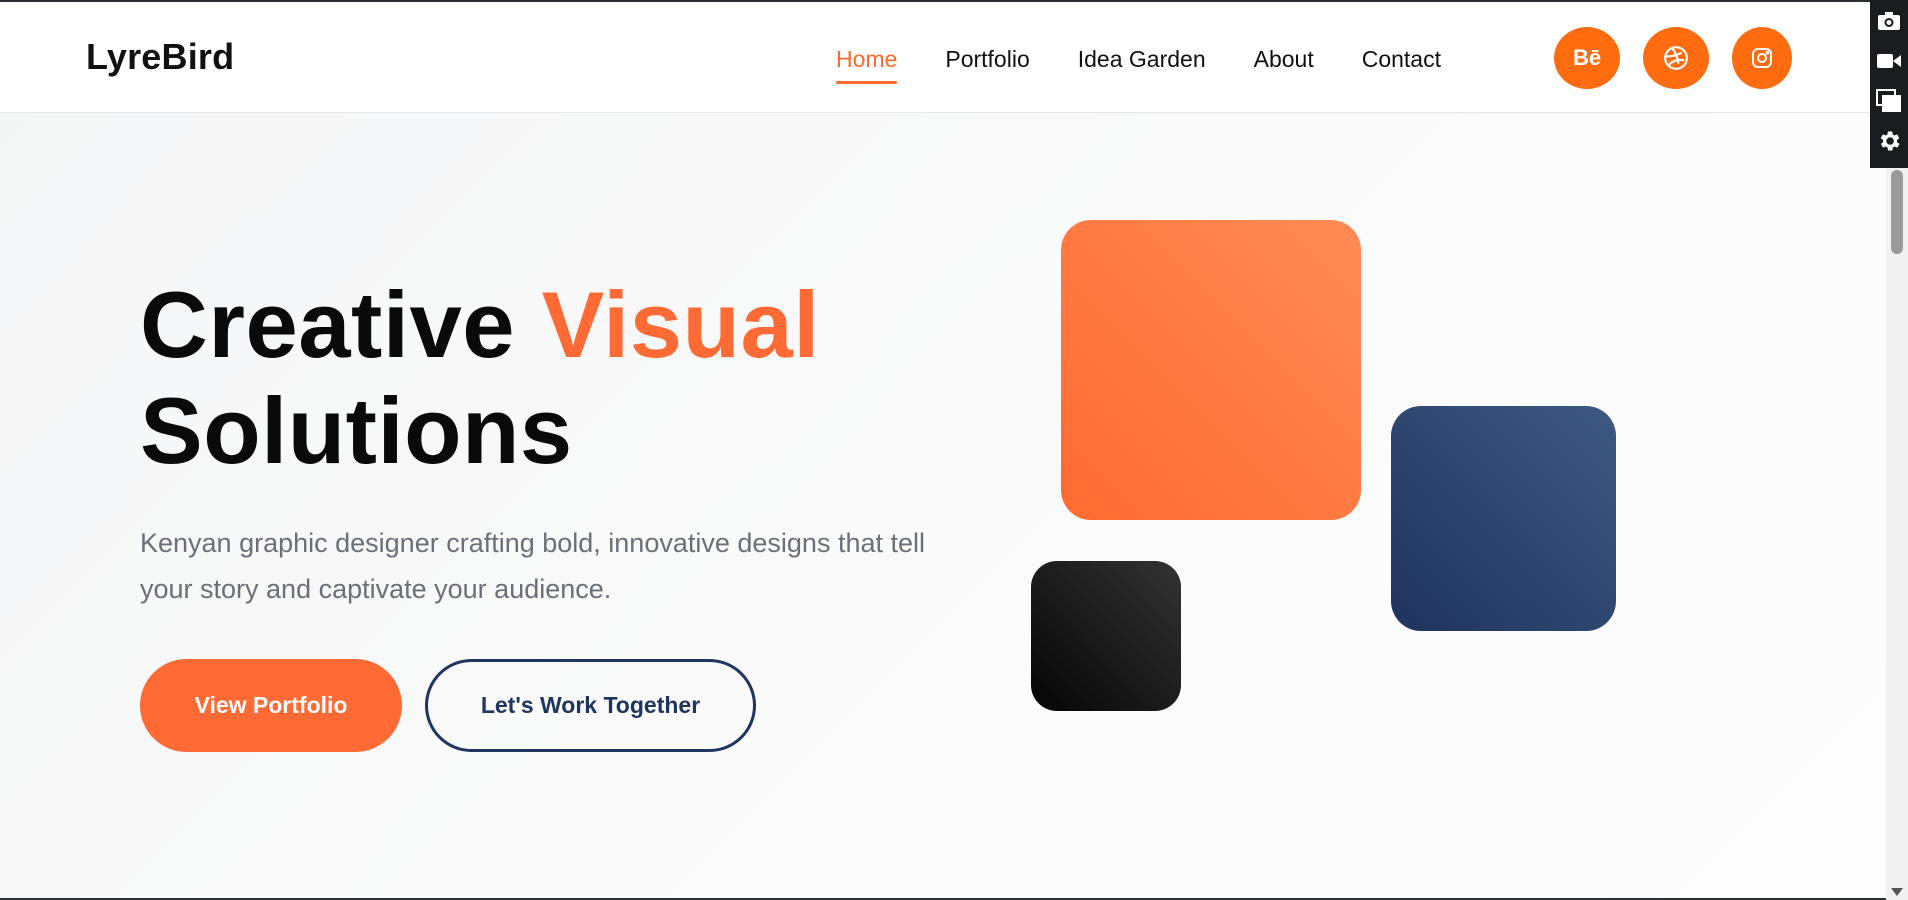  I want to click on view-portfolio-button: View Portfolio, so click(271, 705).